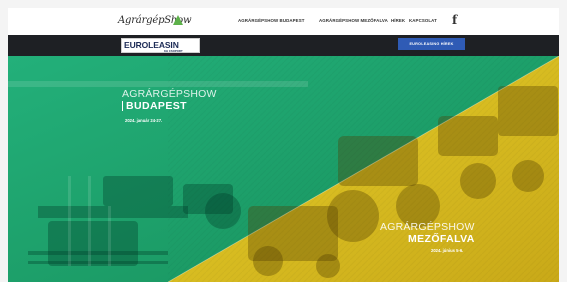 The height and width of the screenshot is (282, 567). Describe the element at coordinates (398, 20) in the screenshot. I see `nav-link-news: HÍREK` at that location.